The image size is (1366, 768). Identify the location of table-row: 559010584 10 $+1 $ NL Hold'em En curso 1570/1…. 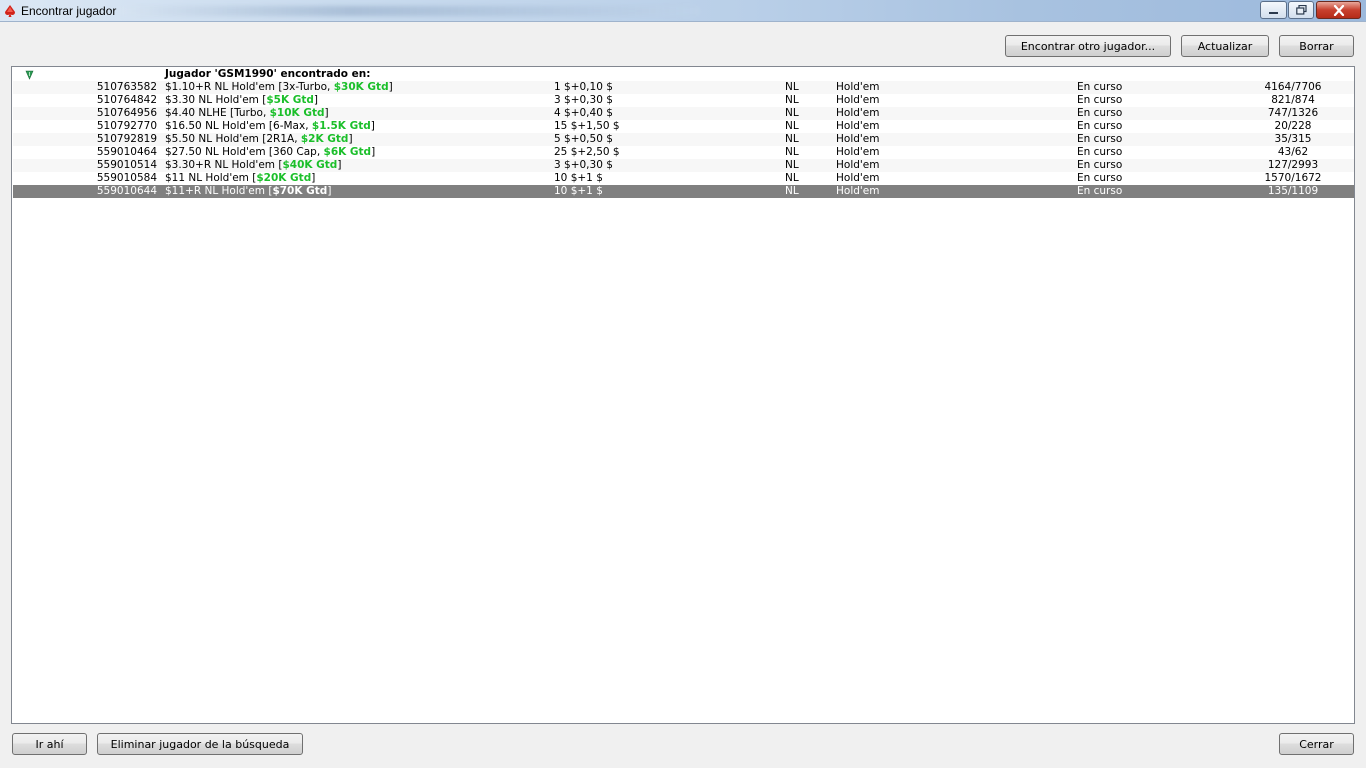
(683, 178).